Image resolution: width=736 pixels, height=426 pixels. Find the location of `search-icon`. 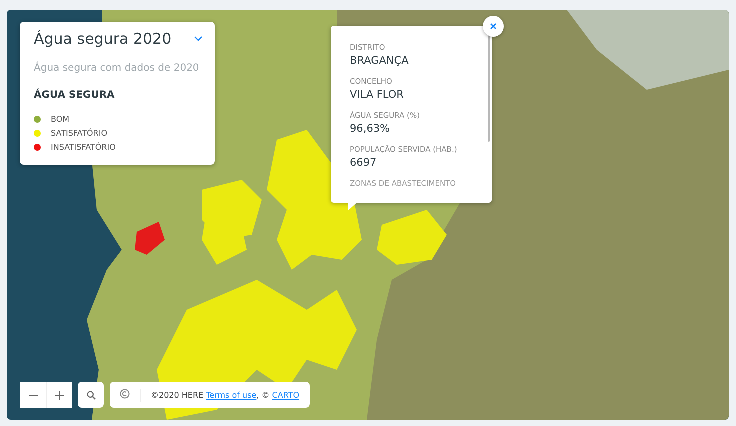

search-icon is located at coordinates (91, 395).